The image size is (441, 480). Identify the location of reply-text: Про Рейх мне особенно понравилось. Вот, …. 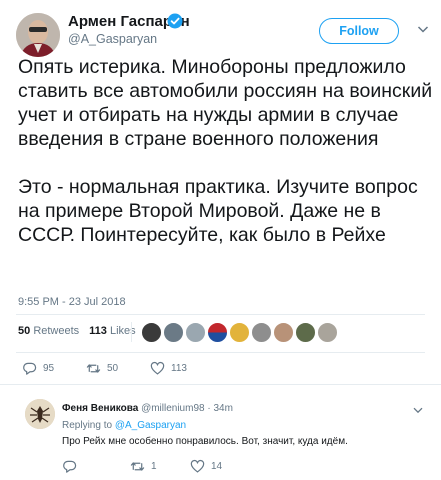
(205, 441).